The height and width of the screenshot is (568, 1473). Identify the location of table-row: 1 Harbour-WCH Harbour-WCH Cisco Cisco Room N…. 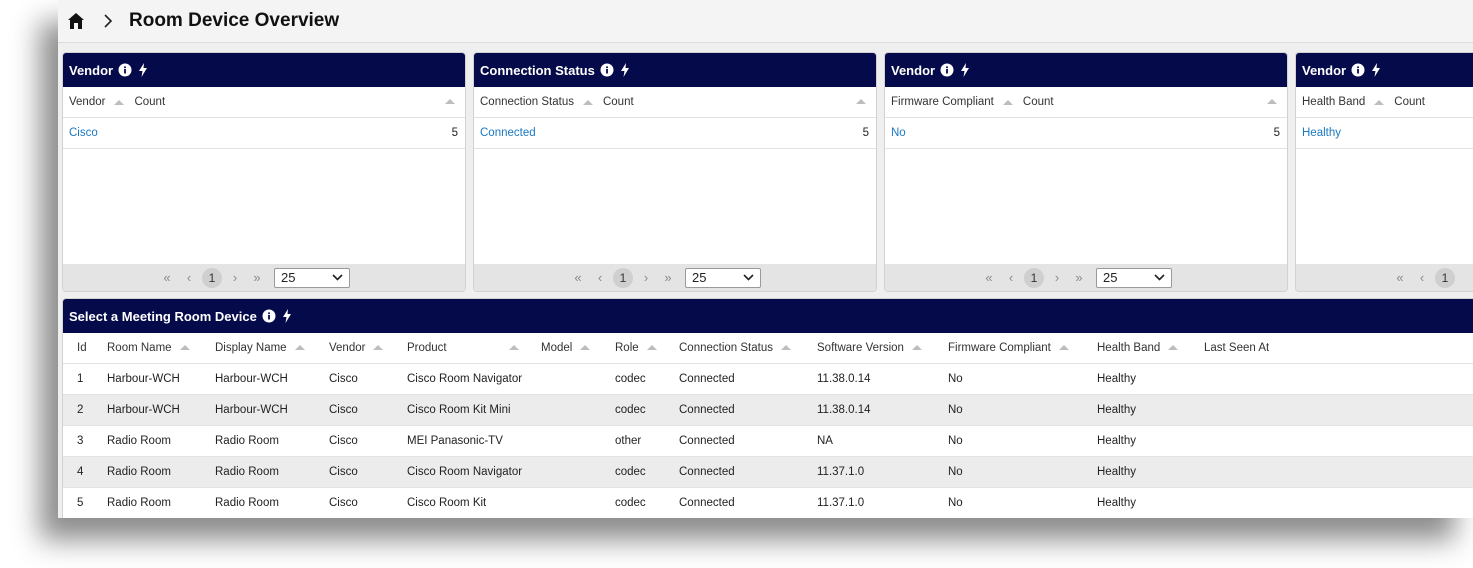
(768, 379).